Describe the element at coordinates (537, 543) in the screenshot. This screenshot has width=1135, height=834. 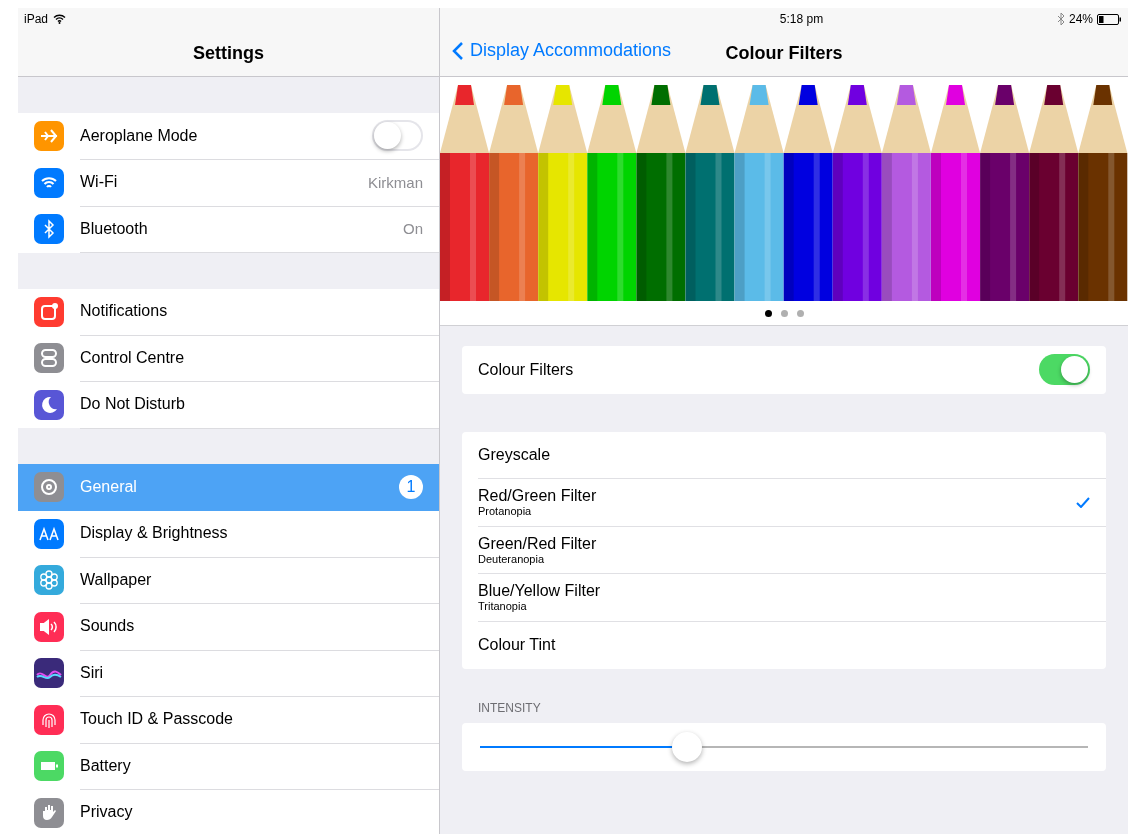
I see `filter-name: Green/Red Filter` at that location.